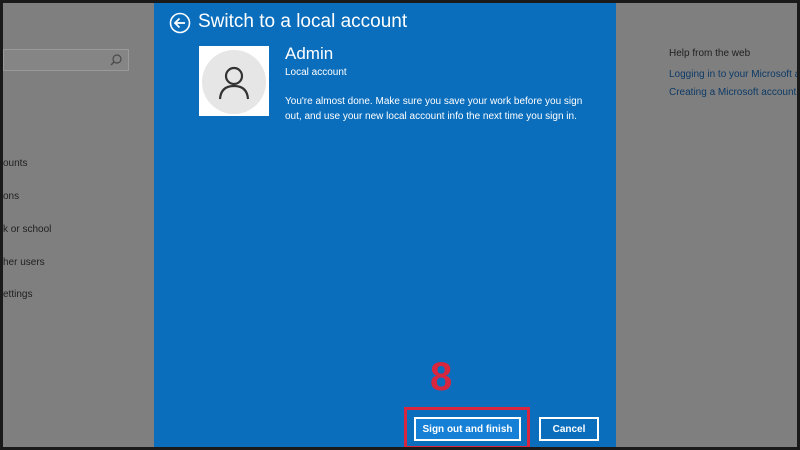  Describe the element at coordinates (24, 262) in the screenshot. I see `sidebar-item-other-users: her users` at that location.